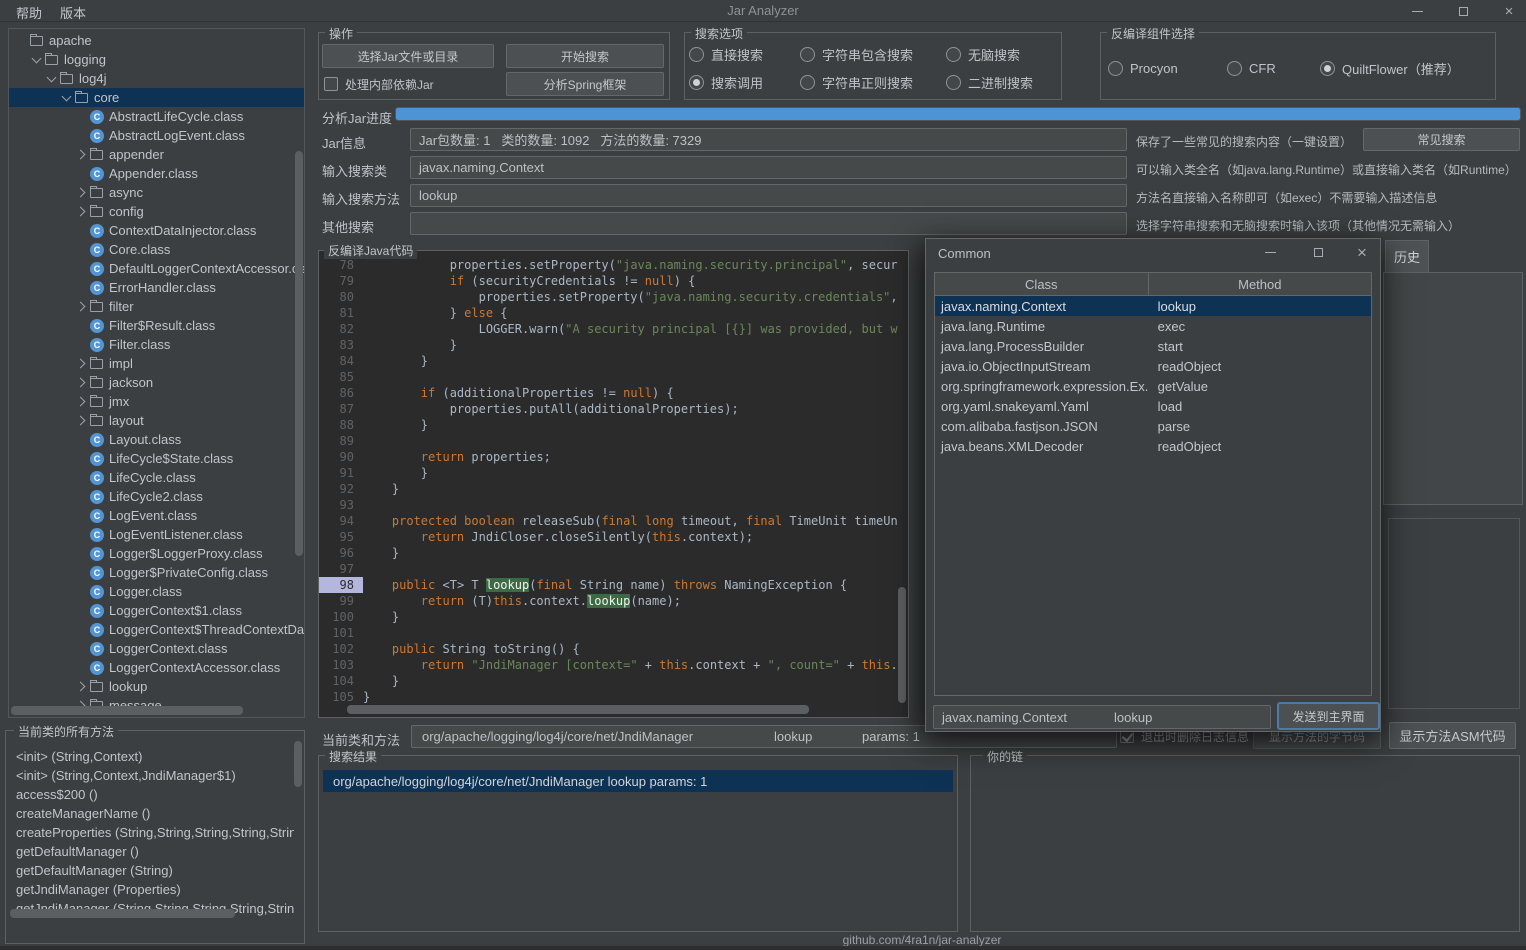 Image resolution: width=1526 pixels, height=950 pixels. Describe the element at coordinates (156, 496) in the screenshot. I see `tree-item: C LifeCycle2.class` at that location.